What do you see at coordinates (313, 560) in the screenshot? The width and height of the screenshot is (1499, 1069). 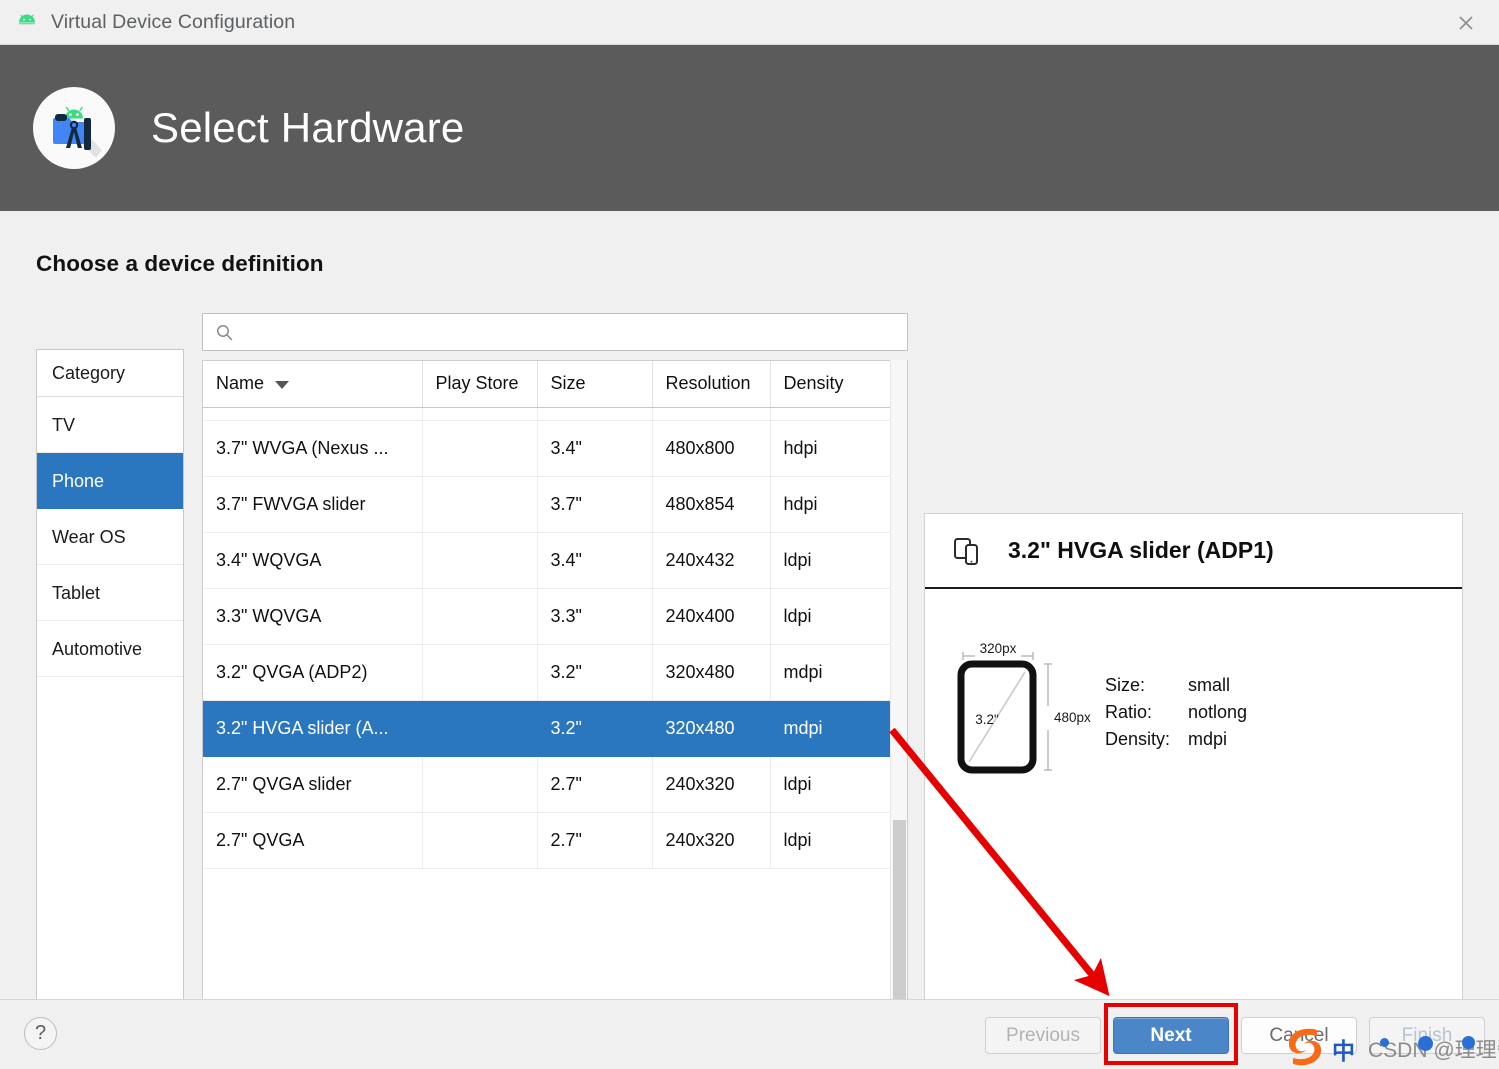 I see `cell-name: 3.4" WQVGA` at bounding box center [313, 560].